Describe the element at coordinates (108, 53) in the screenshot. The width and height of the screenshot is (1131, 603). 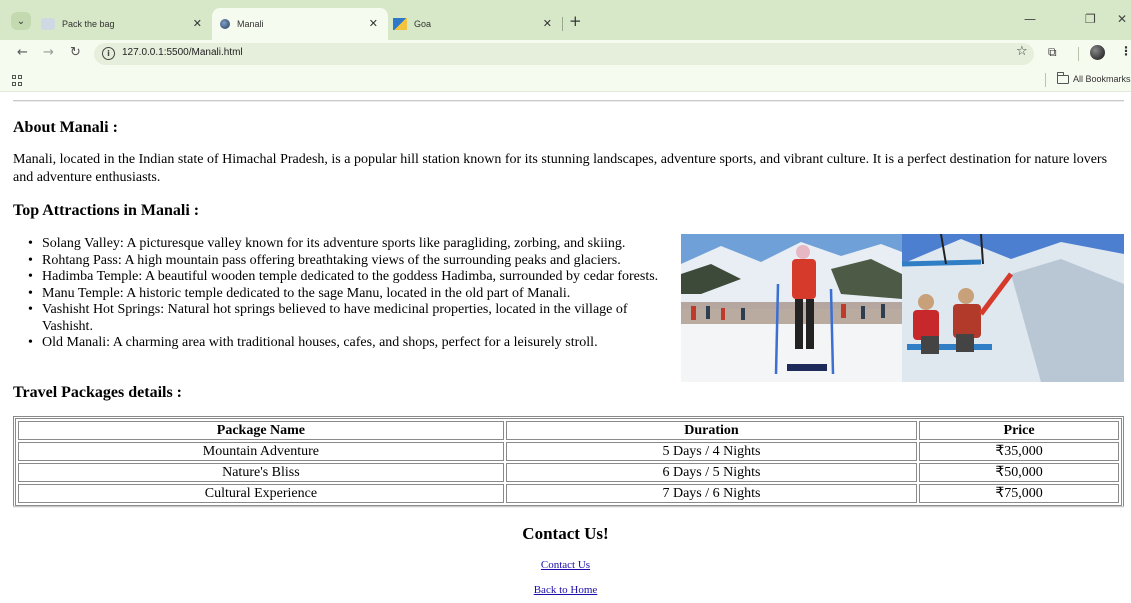
I see `site-info-icon: i` at that location.